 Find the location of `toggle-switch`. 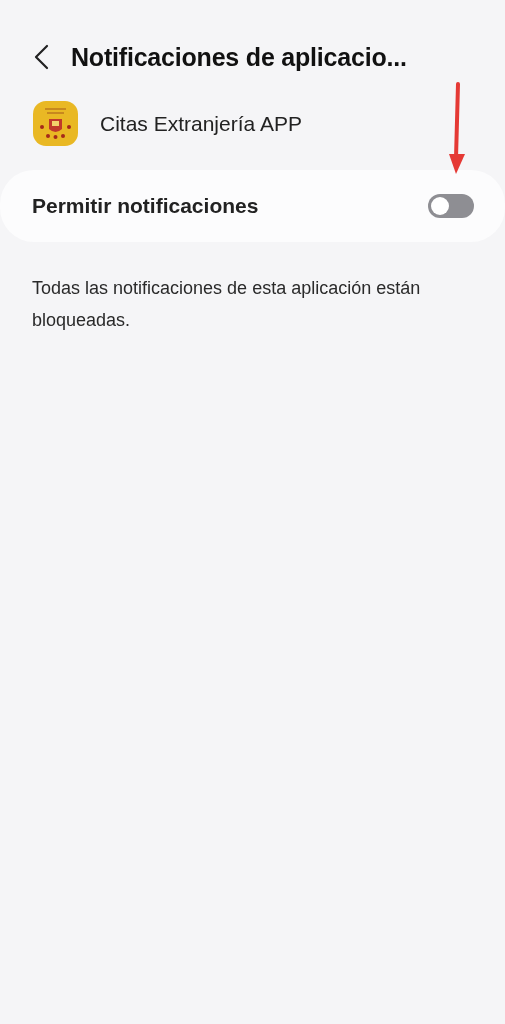

toggle-switch is located at coordinates (451, 206).